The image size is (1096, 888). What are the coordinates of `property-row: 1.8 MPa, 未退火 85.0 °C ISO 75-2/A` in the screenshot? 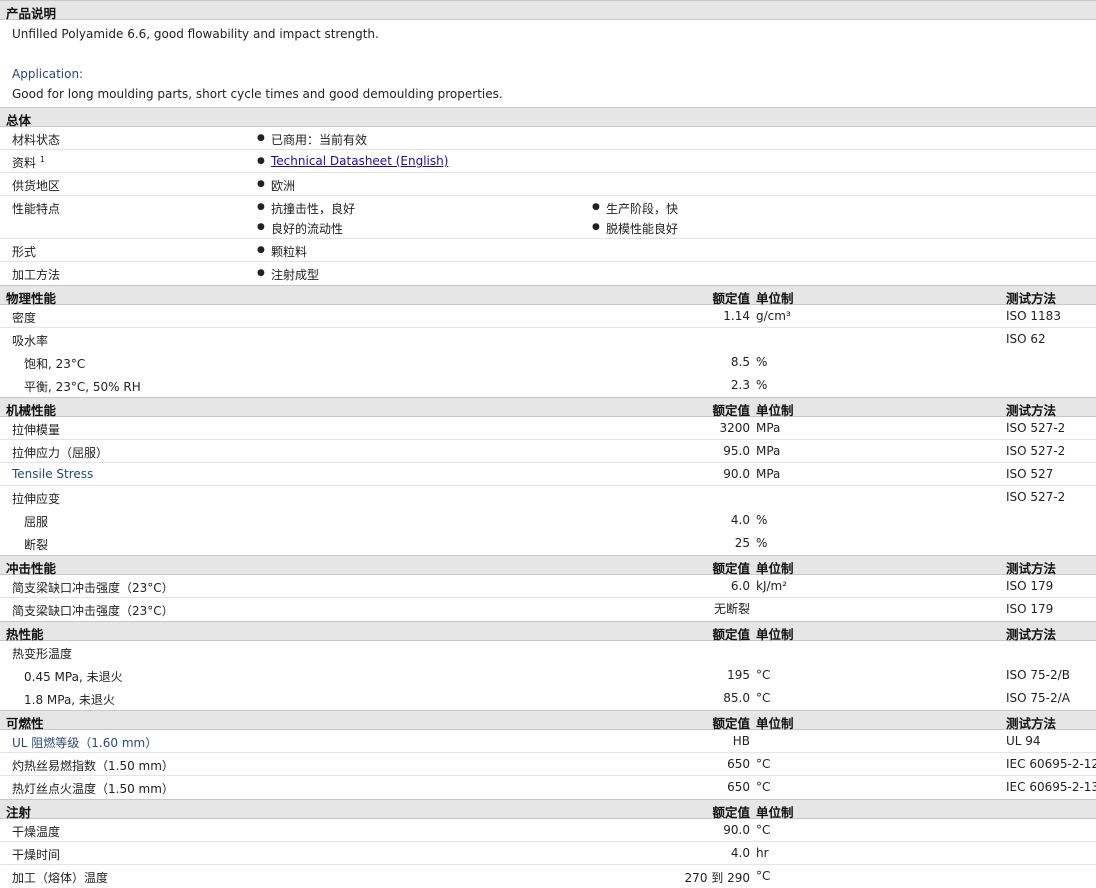 It's located at (548, 698).